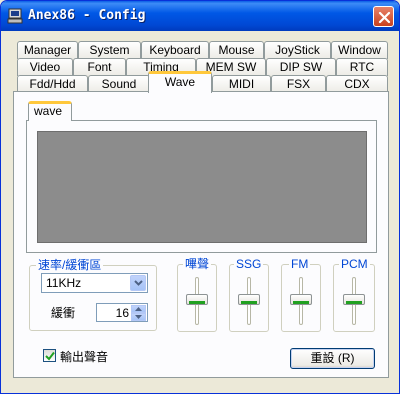  I want to click on checkmark-icon, so click(50, 356).